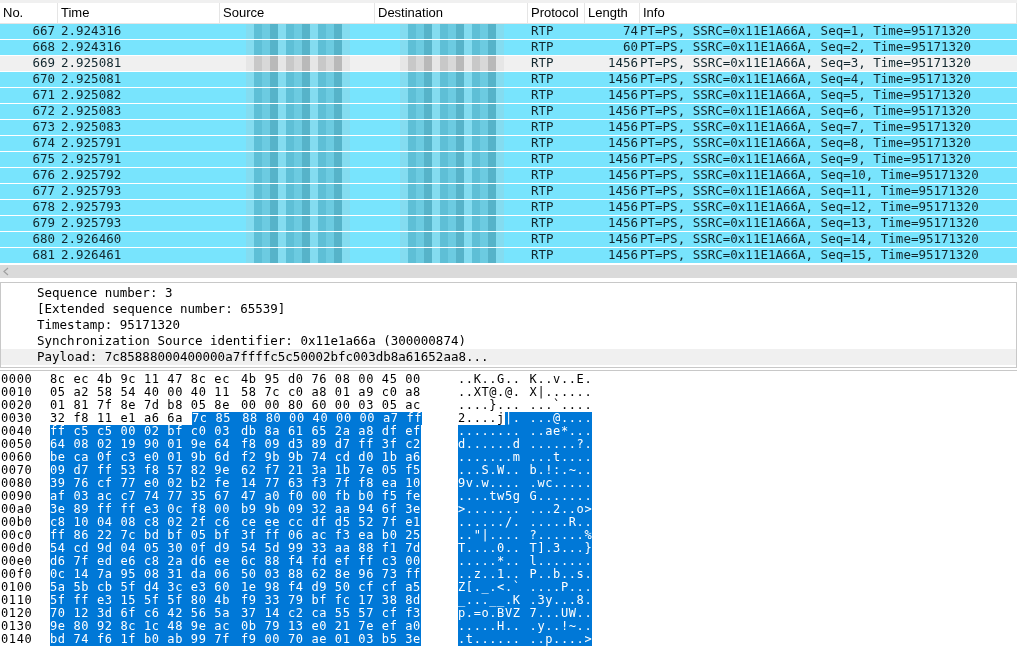  What do you see at coordinates (17, 470) in the screenshot?
I see `byte-offset: 0070` at bounding box center [17, 470].